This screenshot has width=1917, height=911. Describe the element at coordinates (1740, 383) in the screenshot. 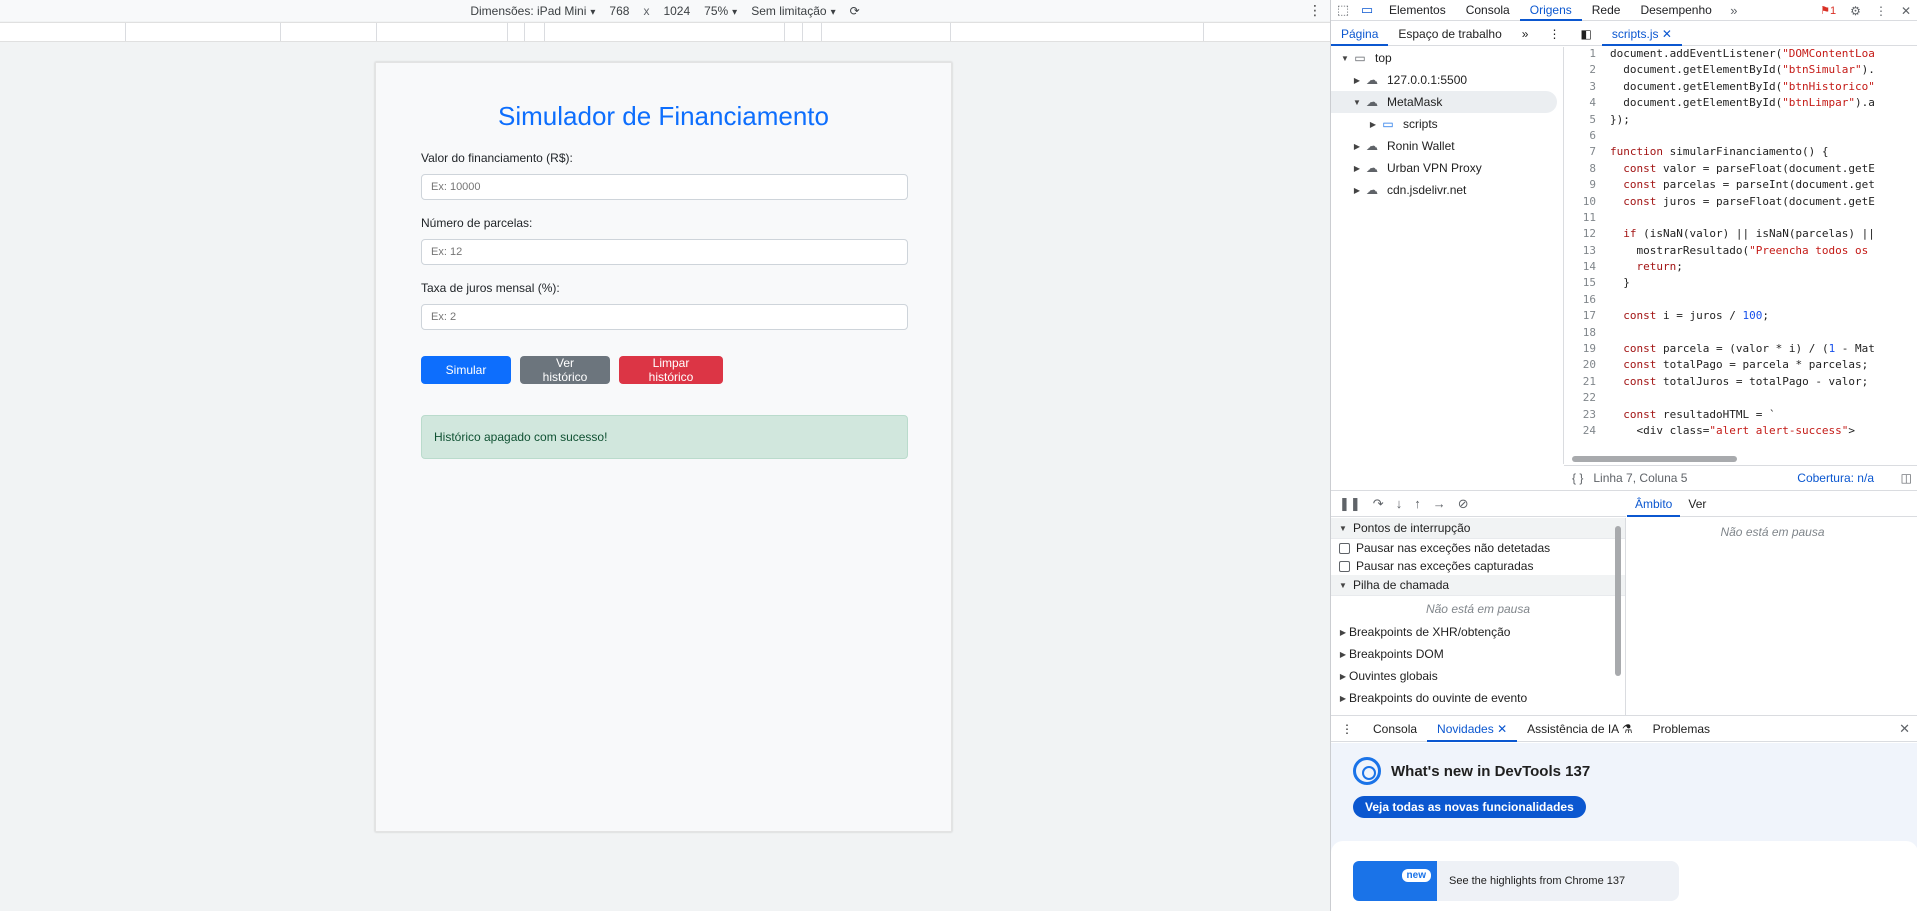

I see `code-line: 21 const totalJuros = totalPago - valor;` at that location.